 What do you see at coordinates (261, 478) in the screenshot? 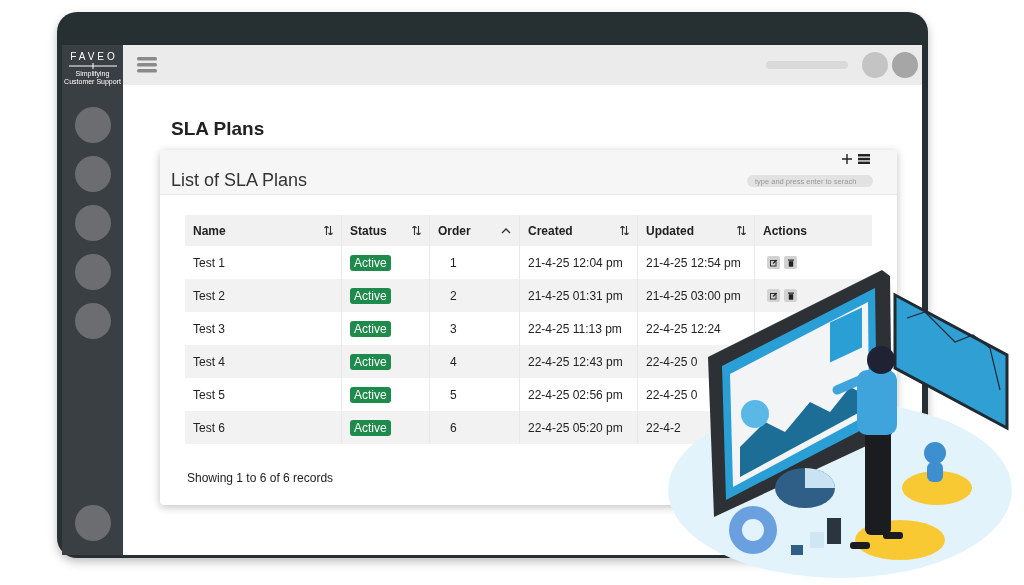
I see `record-count: Showing 1 to 6 of 6 records` at bounding box center [261, 478].